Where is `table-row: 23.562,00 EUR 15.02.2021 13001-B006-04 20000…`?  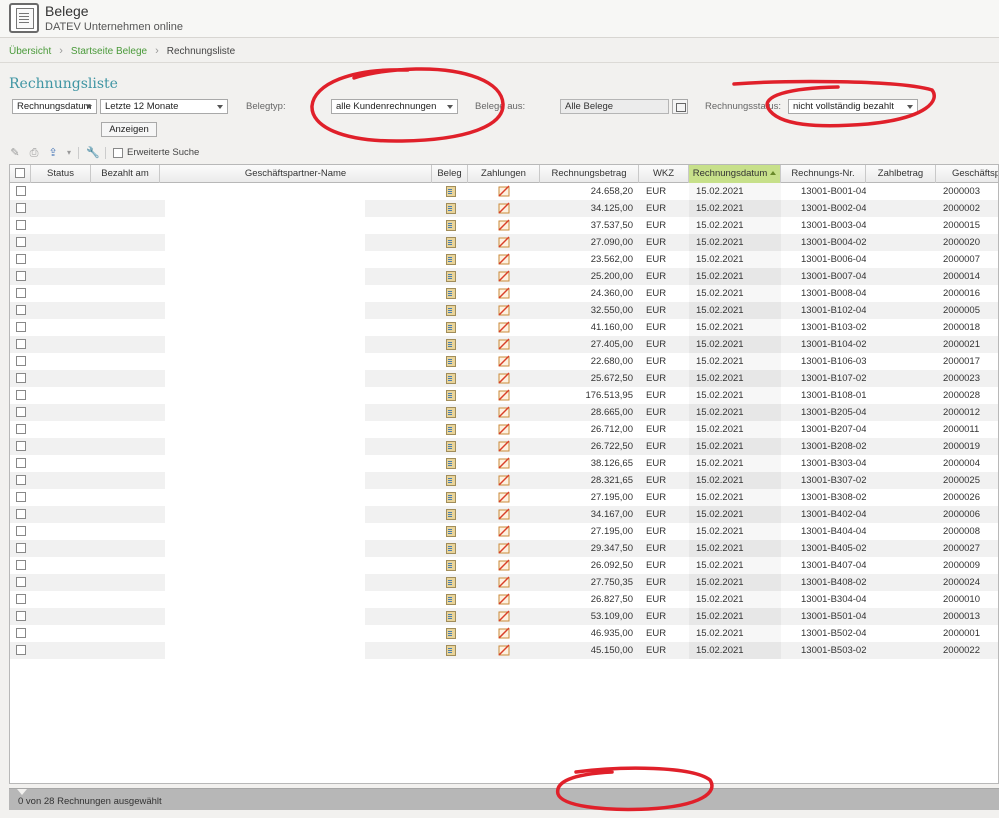 table-row: 23.562,00 EUR 15.02.2021 13001-B006-04 20000… is located at coordinates (504, 259).